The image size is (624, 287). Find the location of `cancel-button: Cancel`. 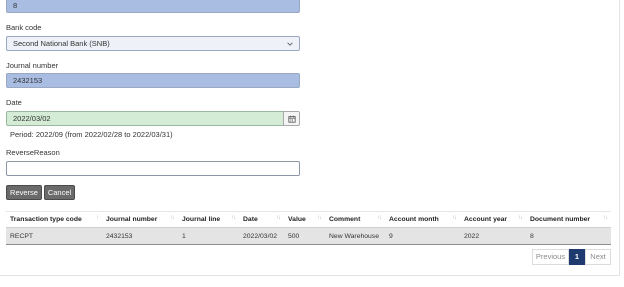

cancel-button: Cancel is located at coordinates (59, 192).